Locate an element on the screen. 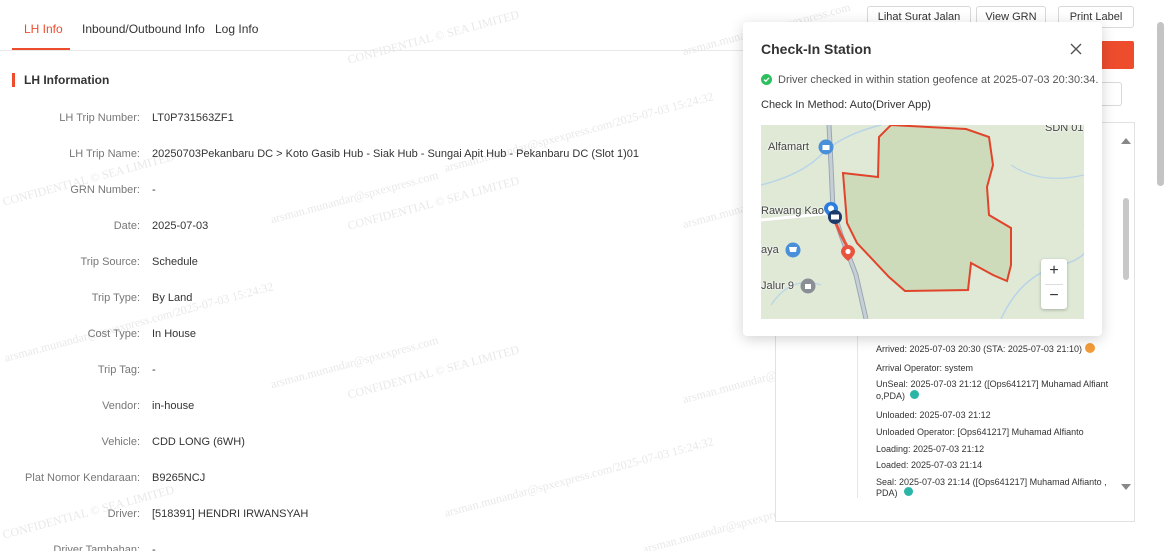 The width and height of the screenshot is (1168, 551). check-in-method: Check In Method: Auto(Driver App) is located at coordinates (846, 105).